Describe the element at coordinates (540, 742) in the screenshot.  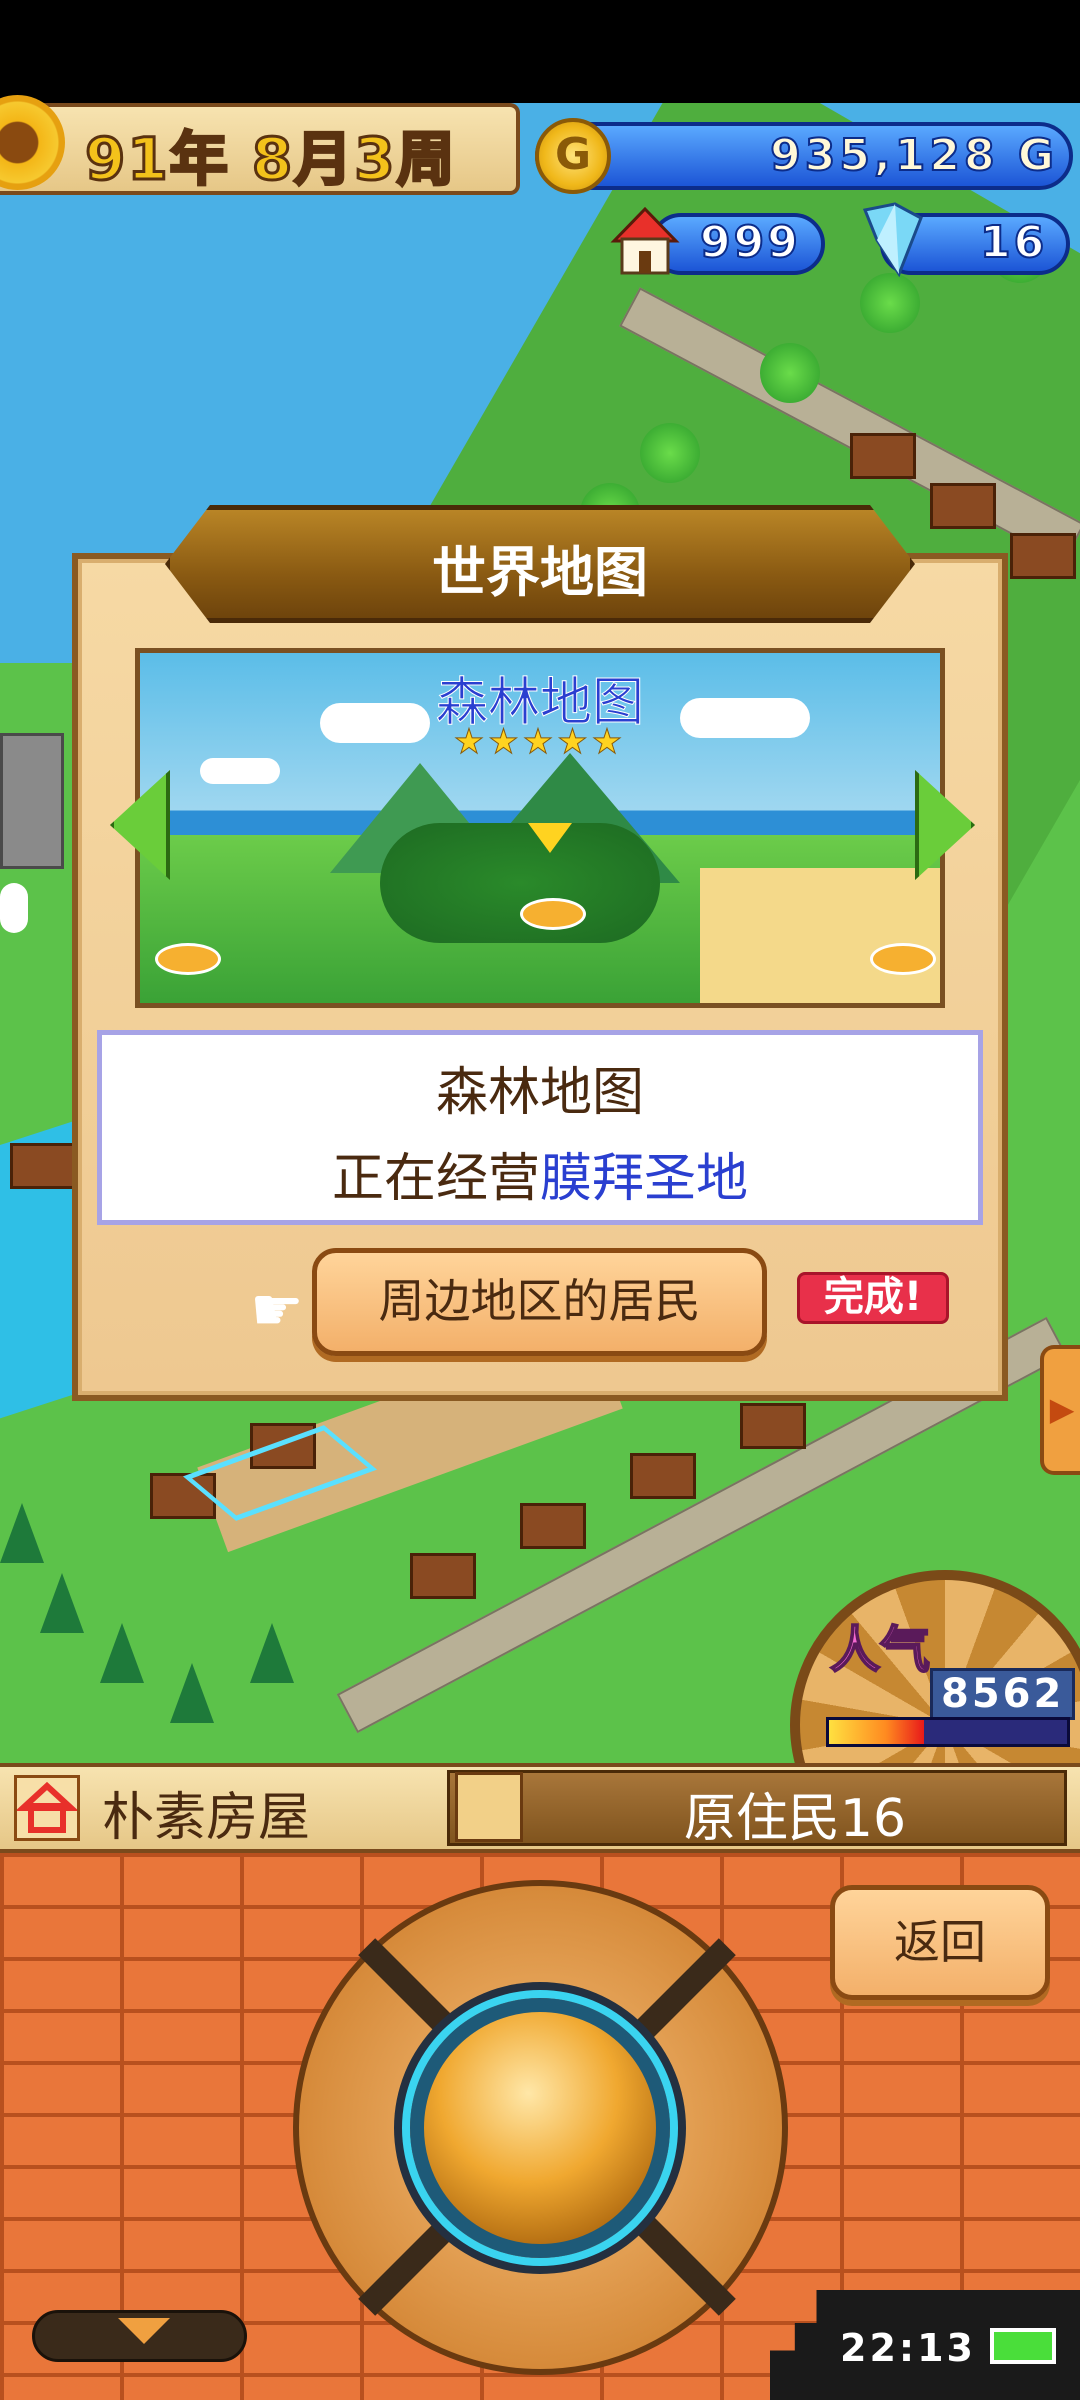
I see `map-difficulty-stars: ★★★★★` at that location.